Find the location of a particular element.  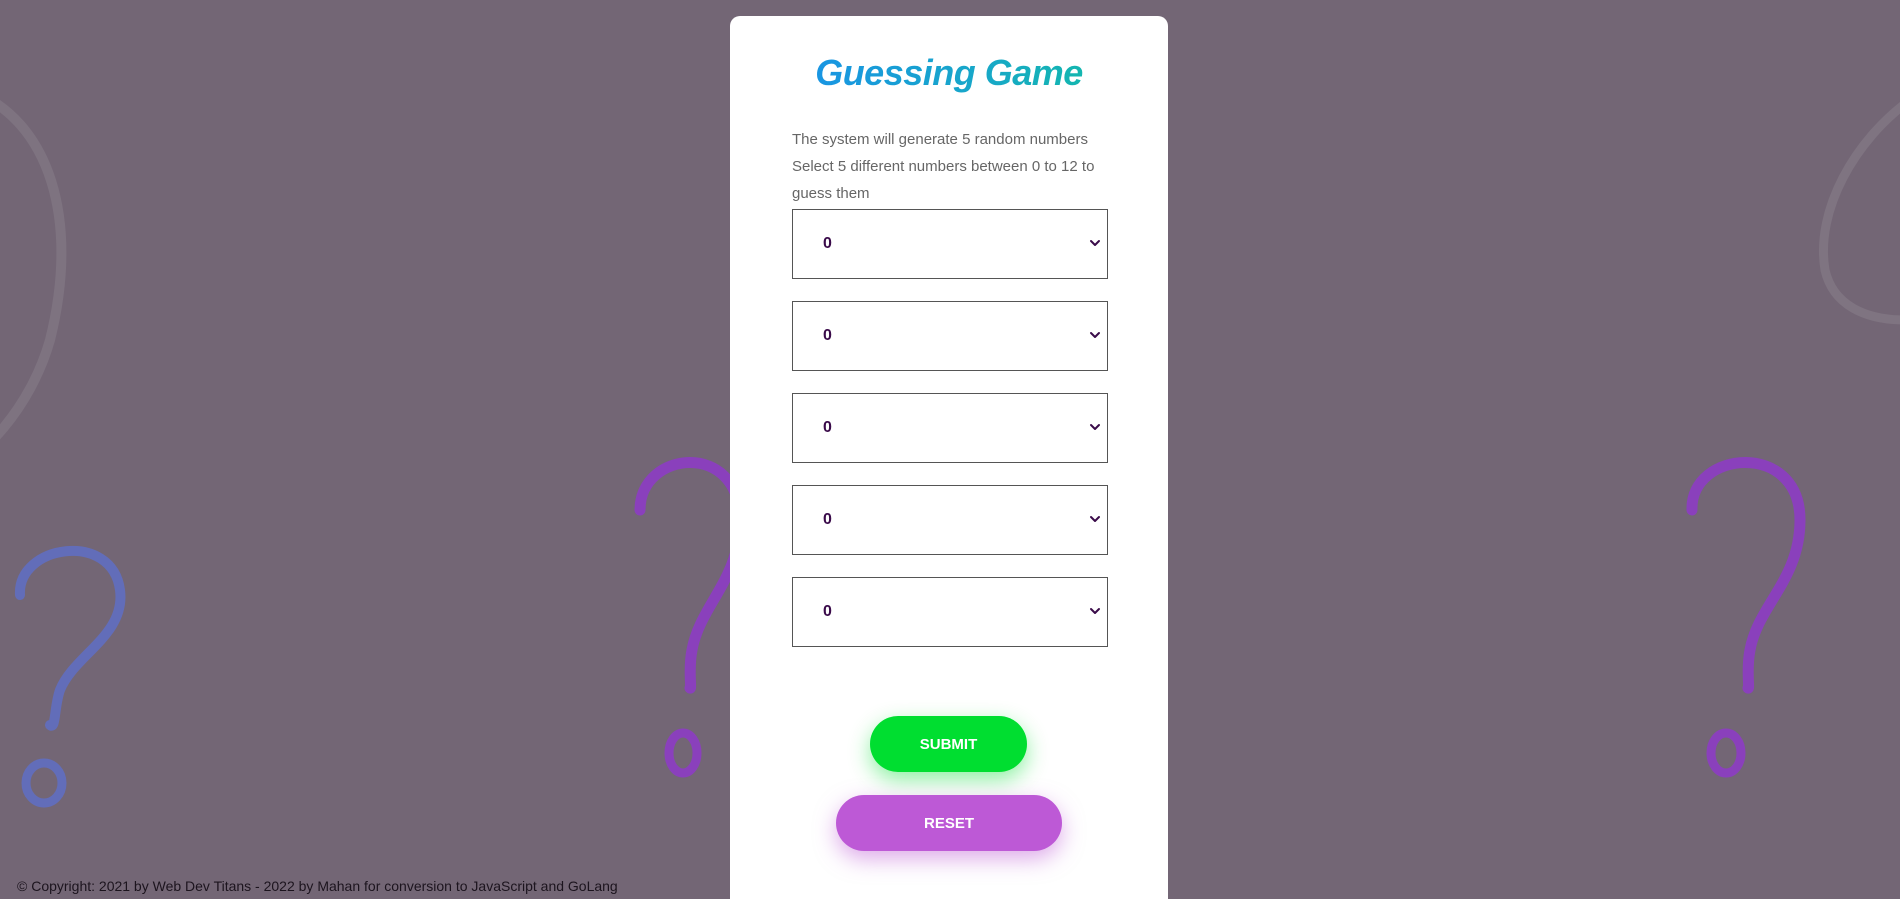

number-select-3: 0 is located at coordinates (950, 428).